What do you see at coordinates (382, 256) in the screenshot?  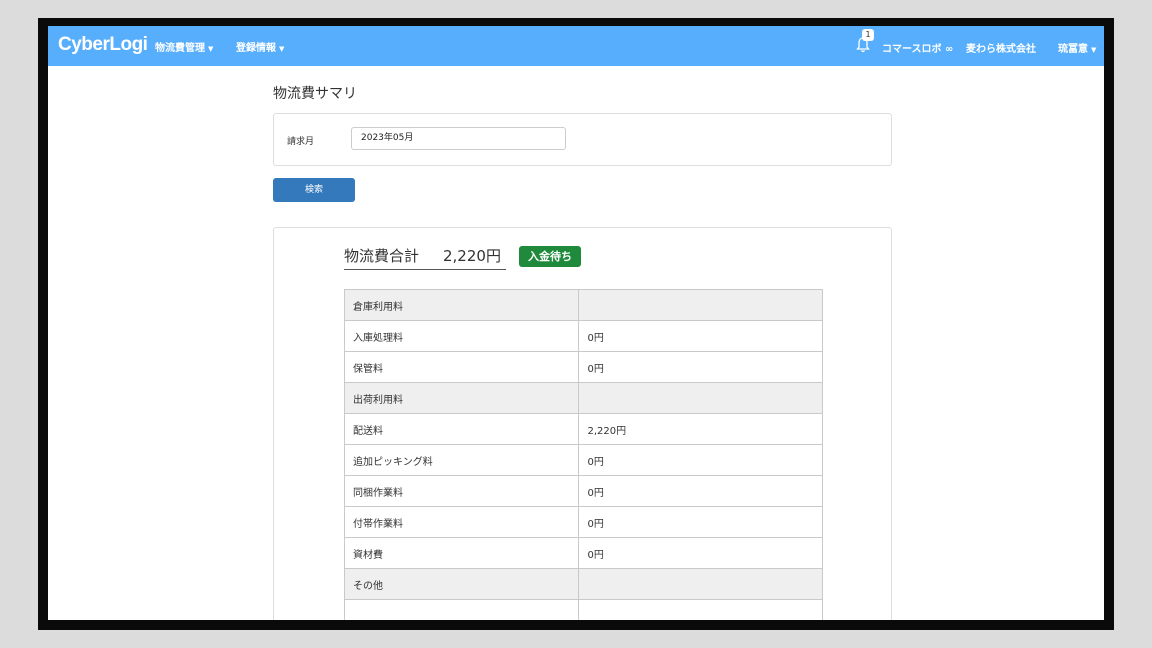 I see `total-label: 物流費合計` at bounding box center [382, 256].